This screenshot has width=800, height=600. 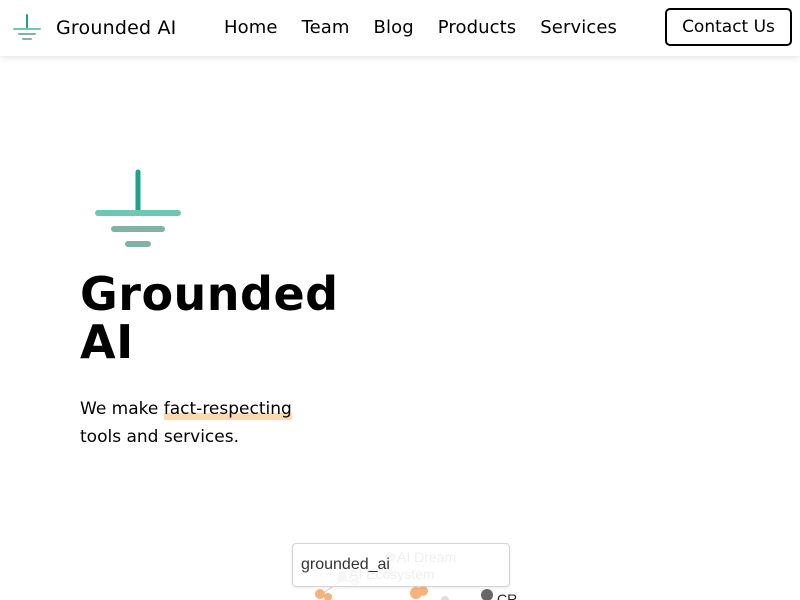 What do you see at coordinates (394, 28) in the screenshot?
I see `nav-blog: Blog` at bounding box center [394, 28].